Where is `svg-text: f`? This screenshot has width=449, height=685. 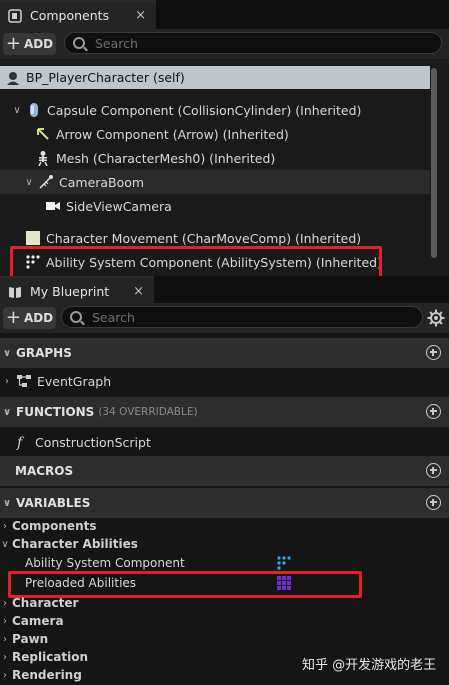 svg-text: f is located at coordinates (20, 442).